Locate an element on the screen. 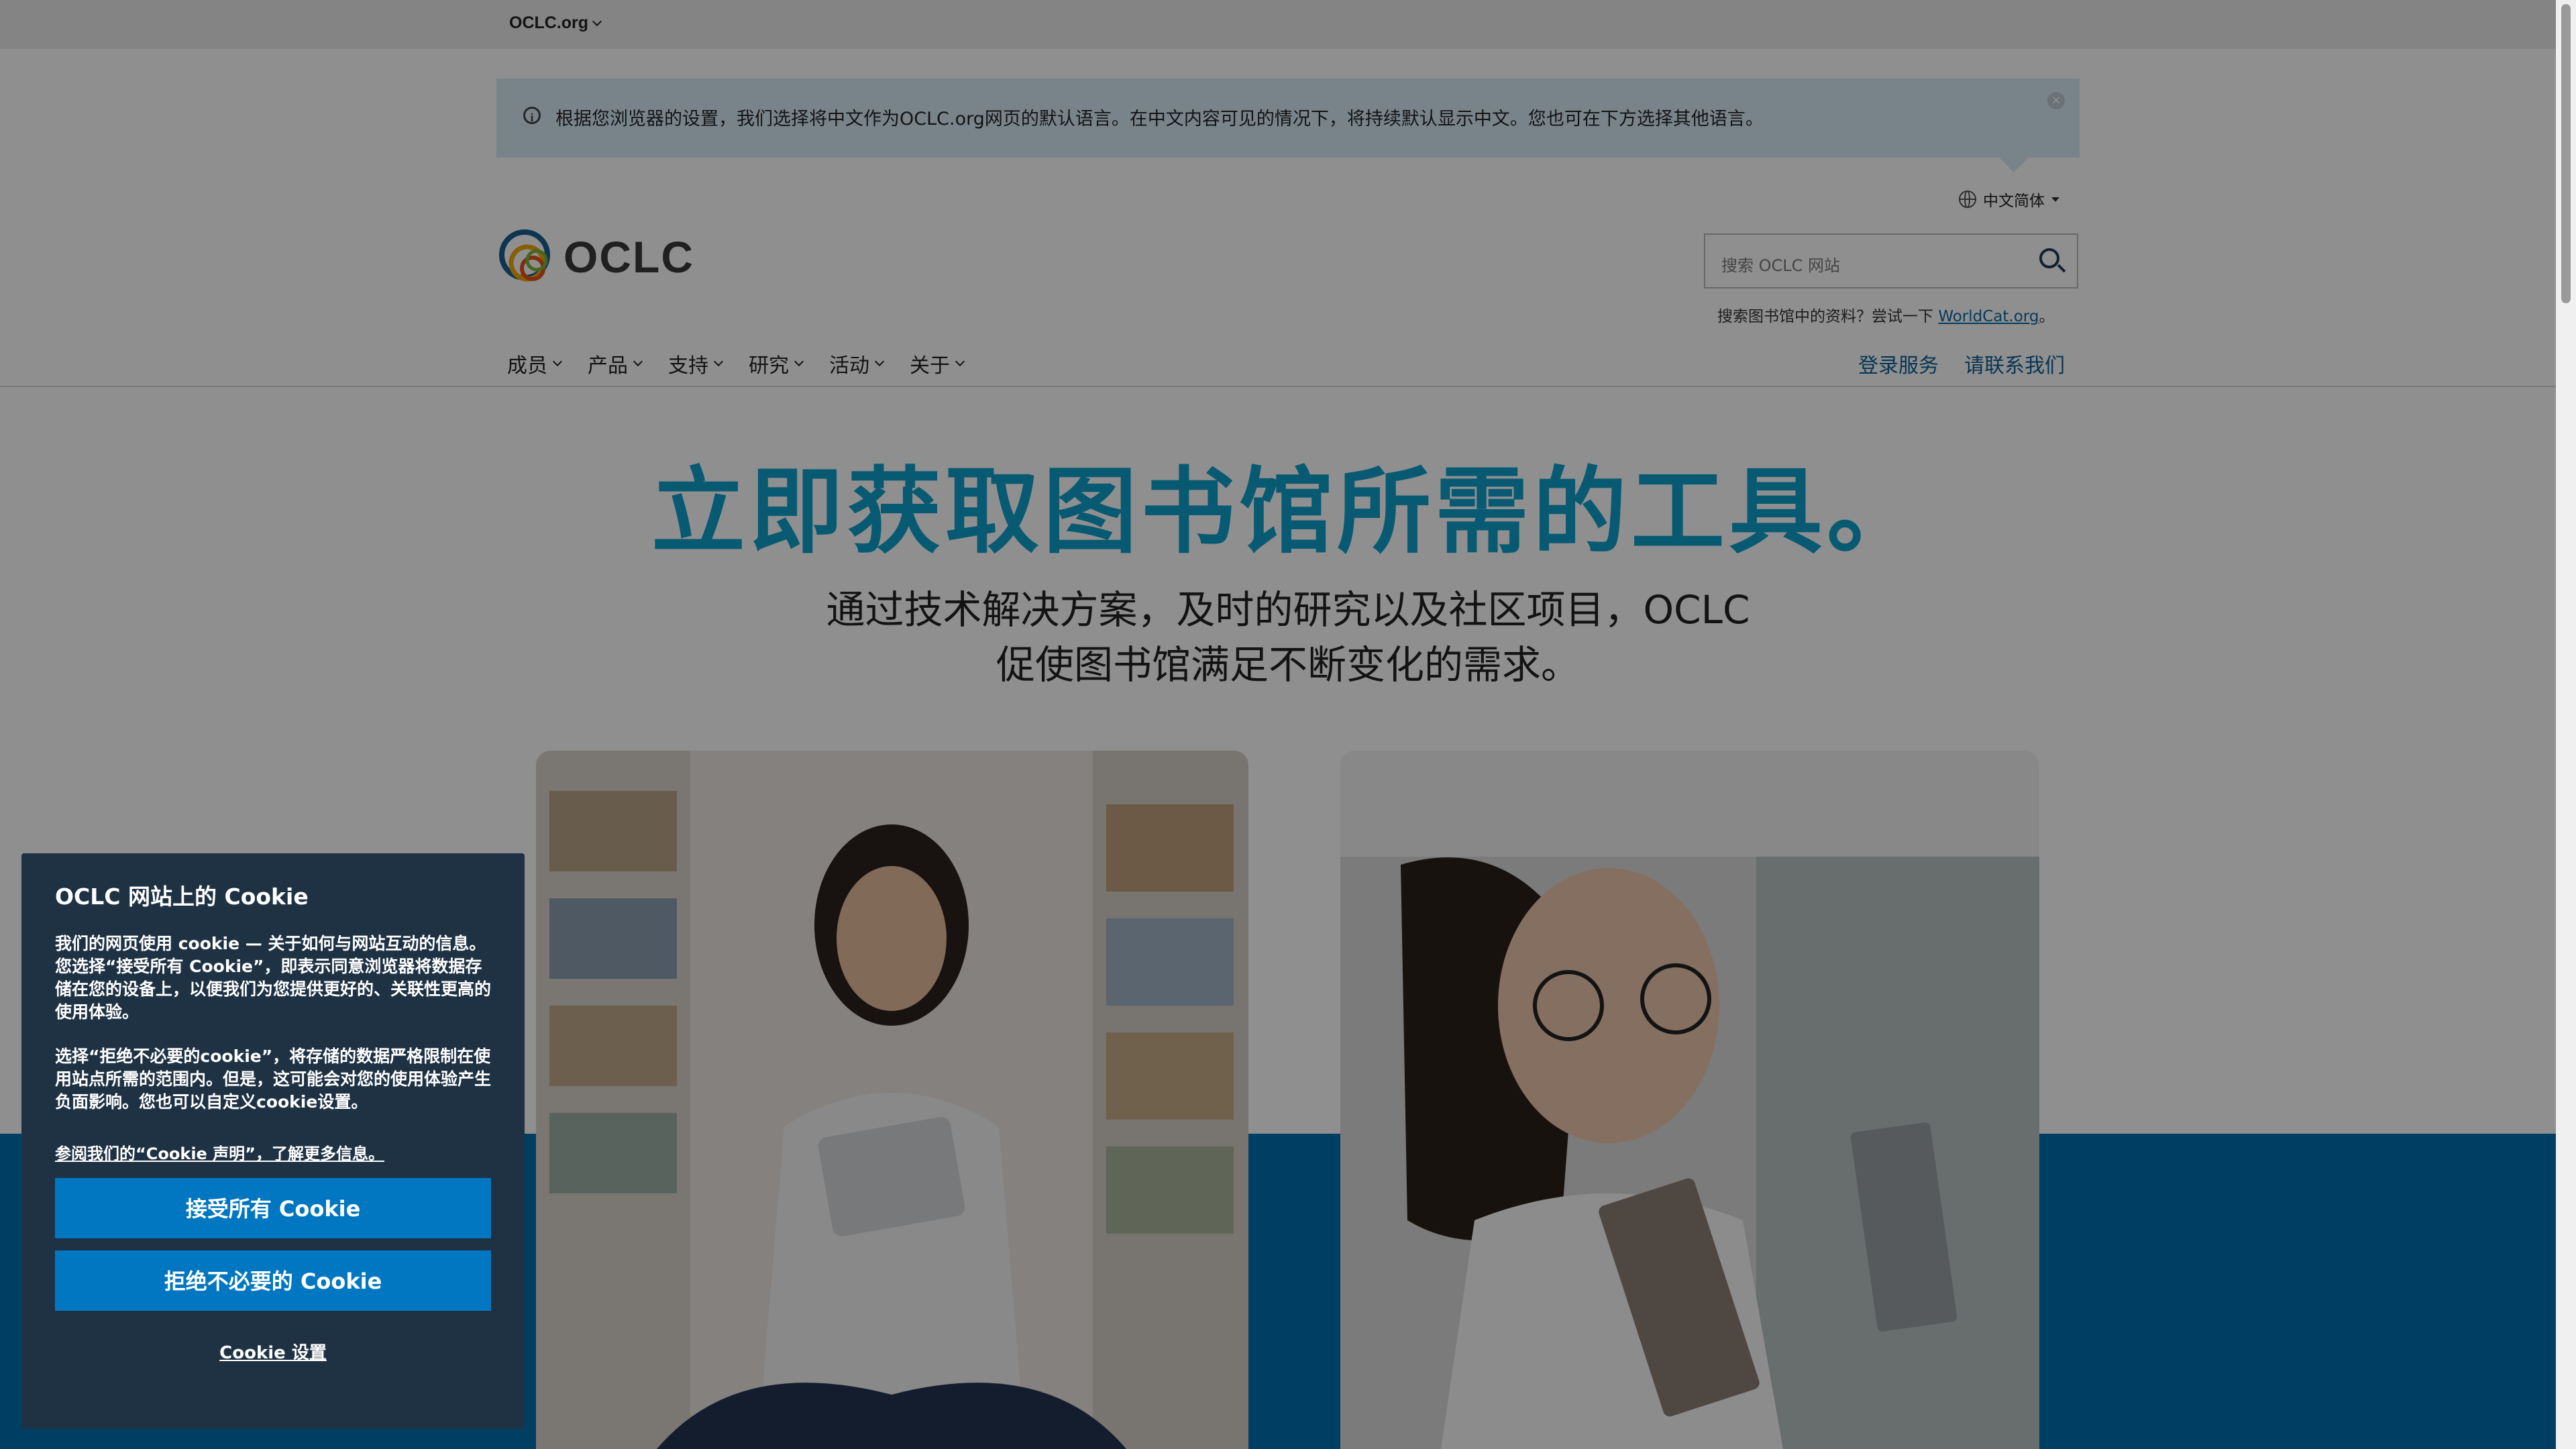  cookie-dialog-title: OCLC 网站上的 Cookie is located at coordinates (182, 896).